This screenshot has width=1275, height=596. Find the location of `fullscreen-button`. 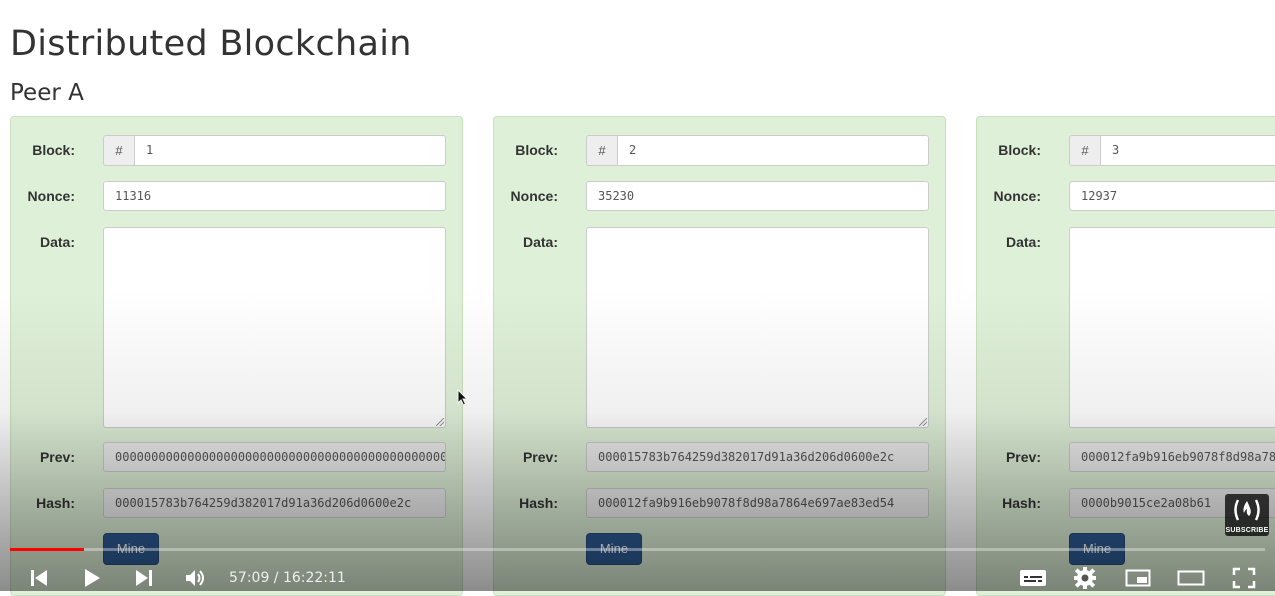

fullscreen-button is located at coordinates (1244, 578).